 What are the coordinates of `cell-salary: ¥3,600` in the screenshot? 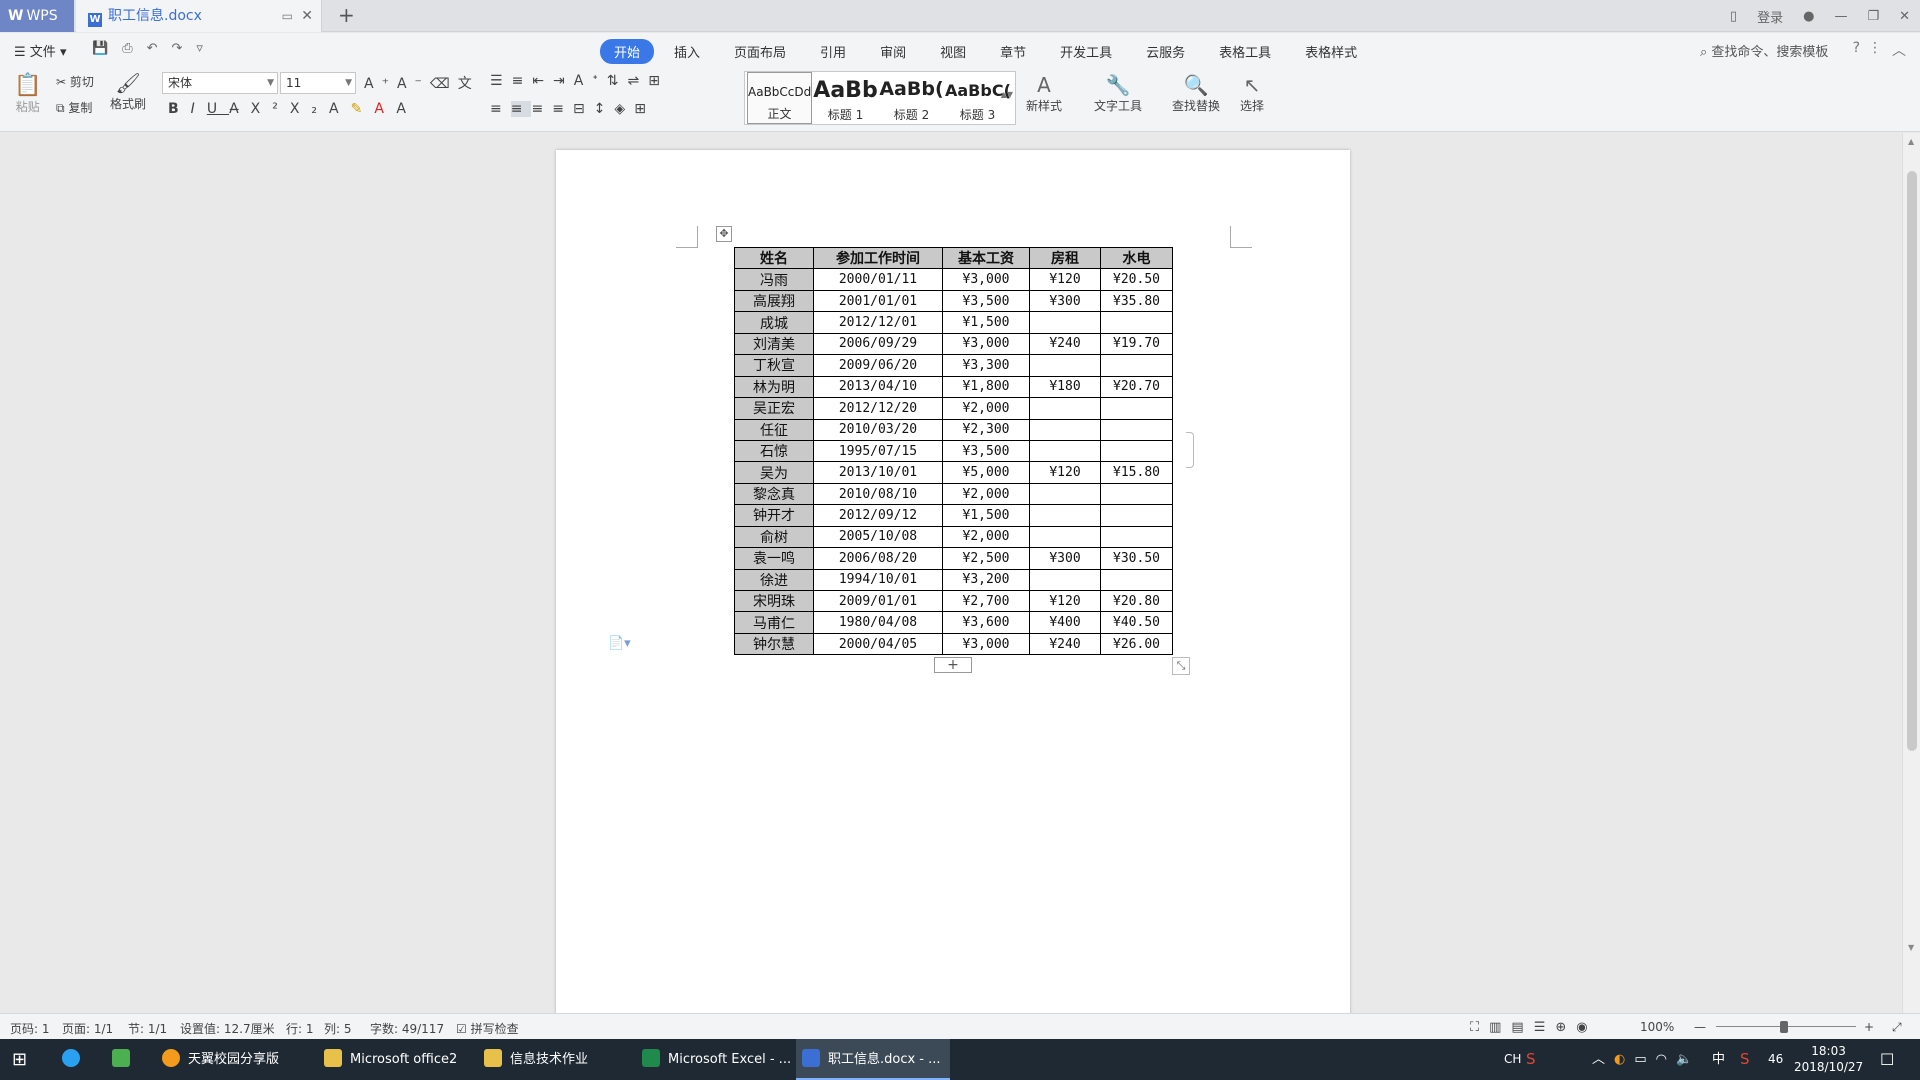 It's located at (986, 622).